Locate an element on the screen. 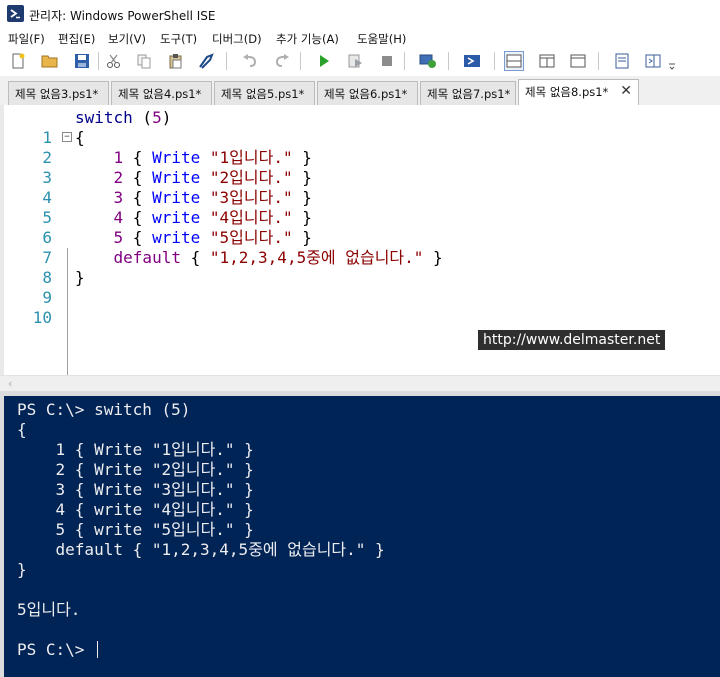 This screenshot has height=677, width=720. cut-icon is located at coordinates (114, 61).